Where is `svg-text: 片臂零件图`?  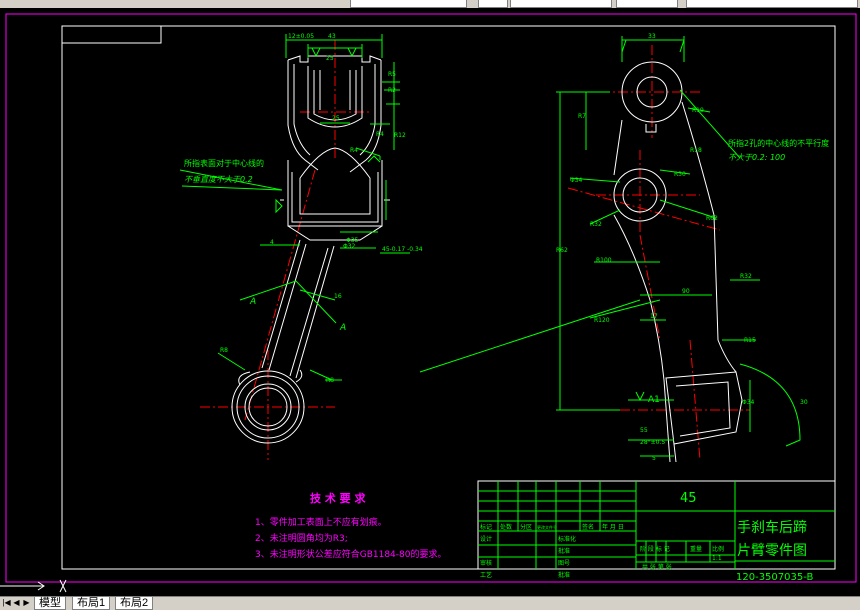
svg-text: 片臂零件图 is located at coordinates (772, 551).